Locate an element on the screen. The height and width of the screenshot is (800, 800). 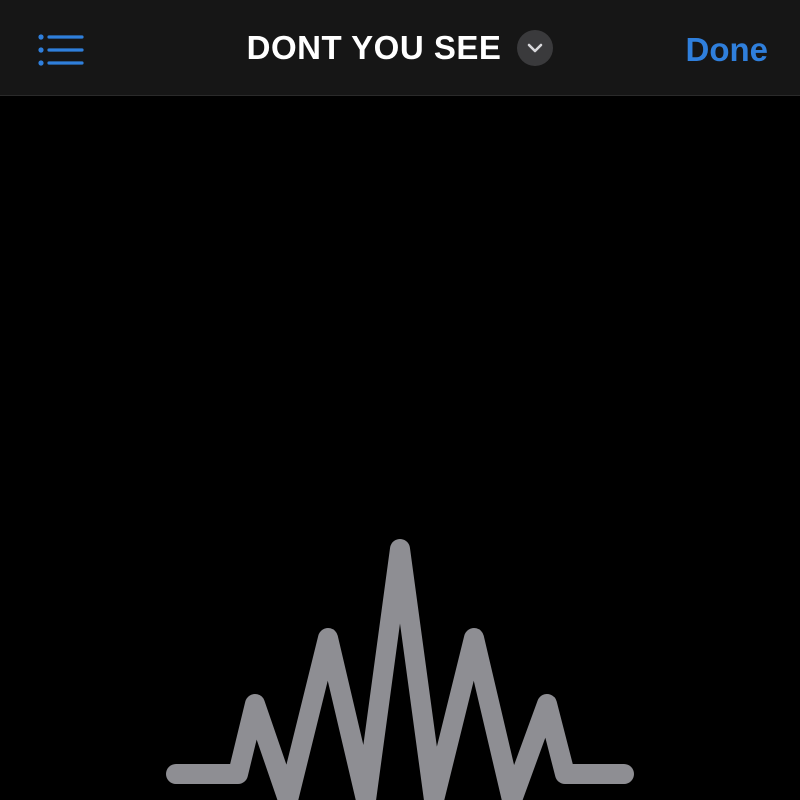
list-icon is located at coordinates (61, 50).